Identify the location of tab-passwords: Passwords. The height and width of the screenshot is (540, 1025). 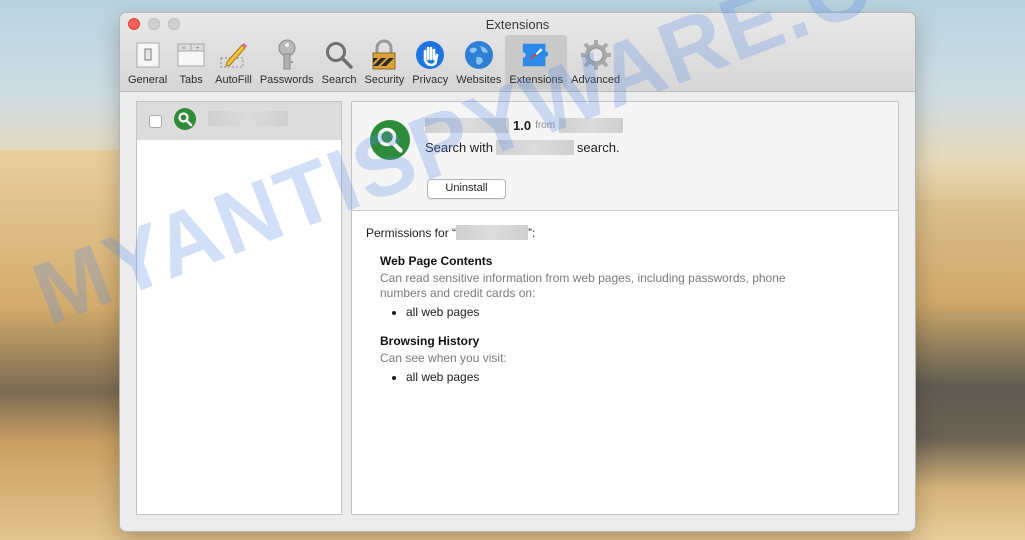
(287, 62).